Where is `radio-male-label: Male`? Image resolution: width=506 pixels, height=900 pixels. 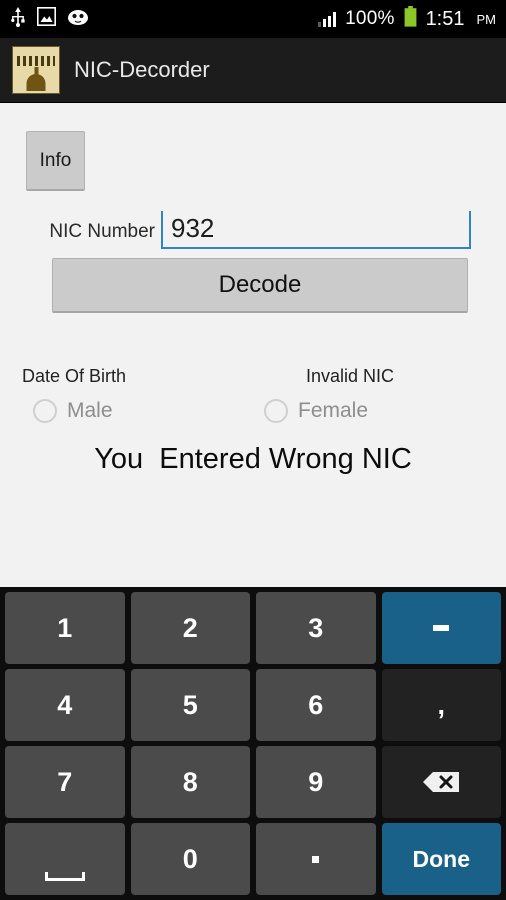
radio-male-label: Male is located at coordinates (90, 410).